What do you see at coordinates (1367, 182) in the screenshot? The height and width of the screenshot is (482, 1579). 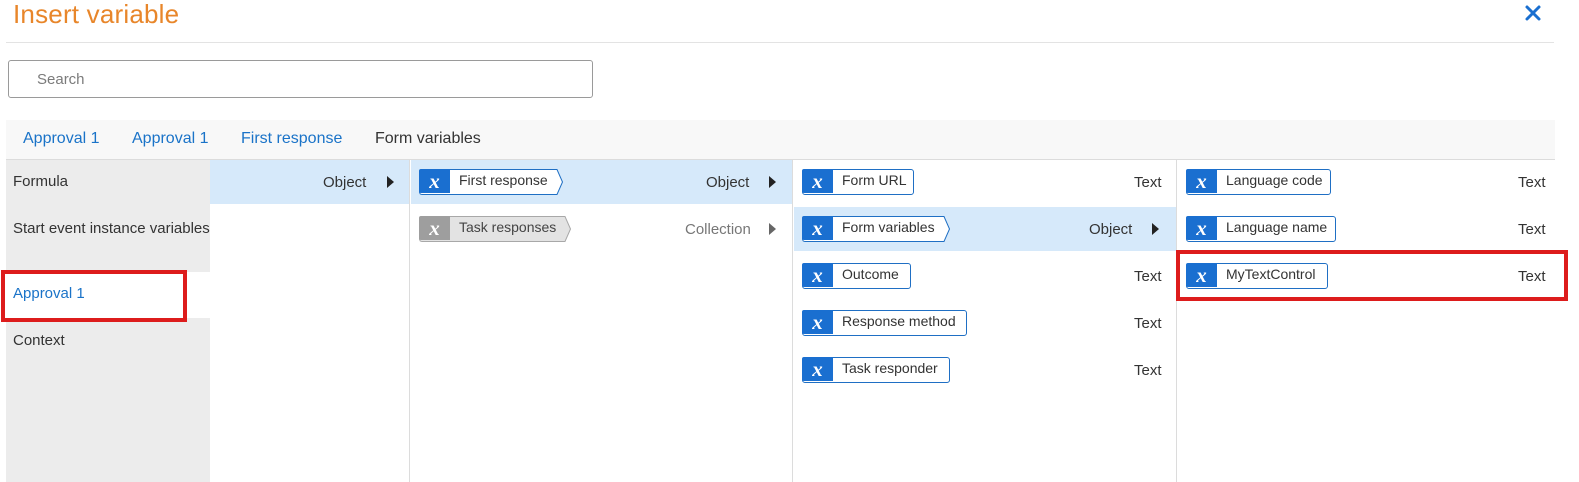 I see `list-item: x Language code Text` at bounding box center [1367, 182].